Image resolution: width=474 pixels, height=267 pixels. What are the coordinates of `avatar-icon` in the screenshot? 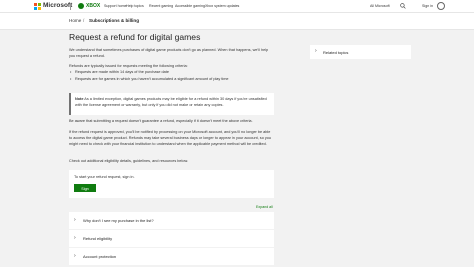 It's located at (441, 6).